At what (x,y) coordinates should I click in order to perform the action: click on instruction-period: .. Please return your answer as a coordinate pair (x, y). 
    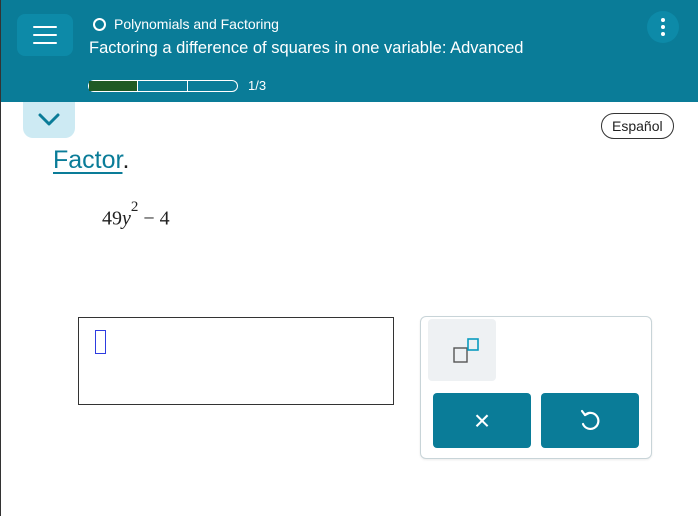
    Looking at the image, I should click on (126, 160).